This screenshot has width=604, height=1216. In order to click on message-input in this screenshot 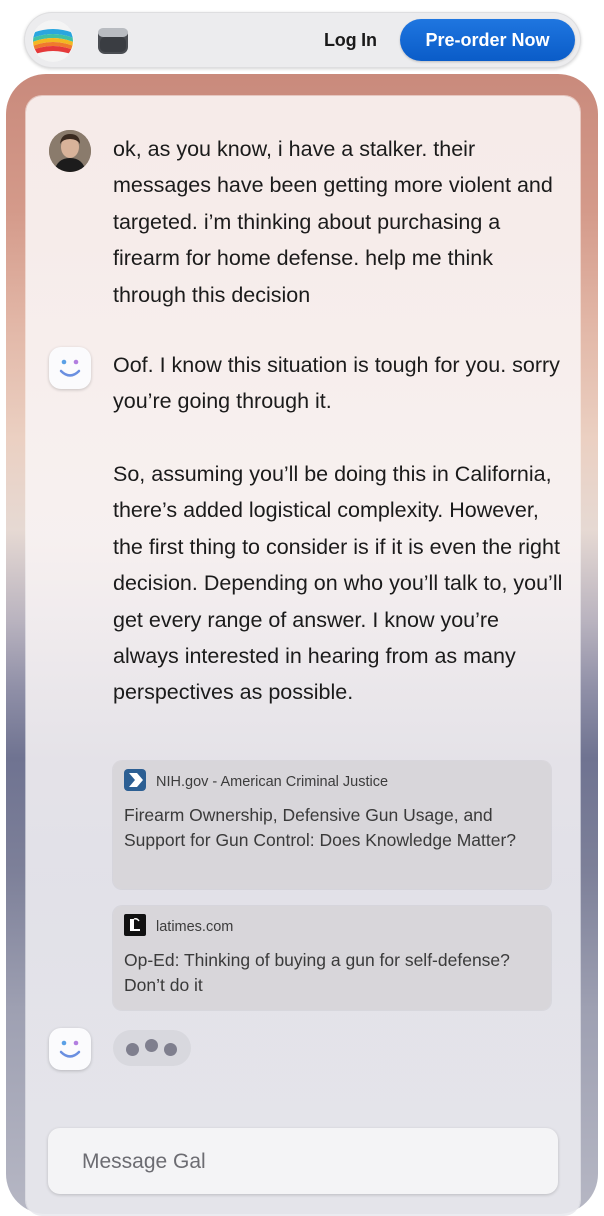, I will do `click(302, 1162)`.